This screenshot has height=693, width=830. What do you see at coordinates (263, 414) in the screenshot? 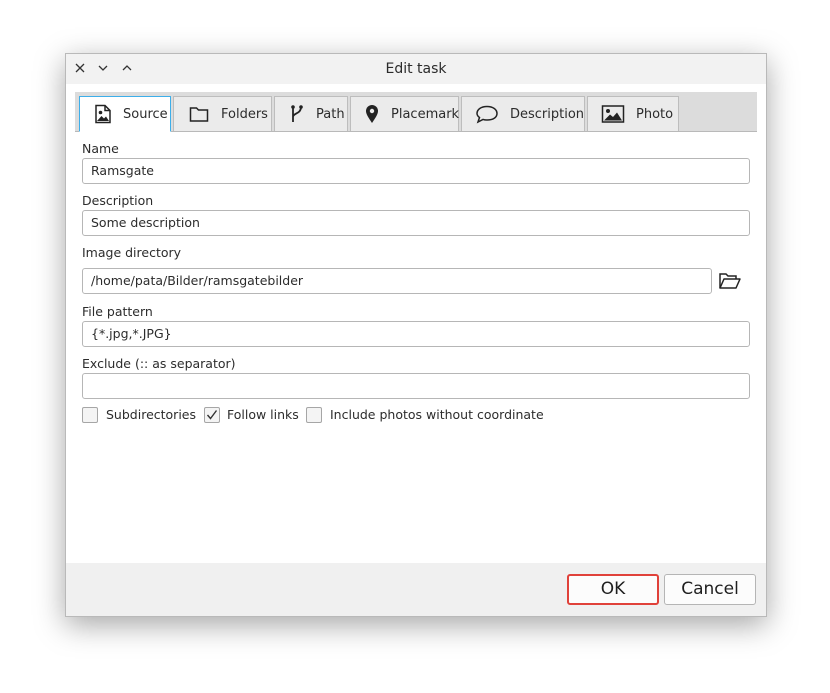
I see `follow-links-label: Follow links` at bounding box center [263, 414].